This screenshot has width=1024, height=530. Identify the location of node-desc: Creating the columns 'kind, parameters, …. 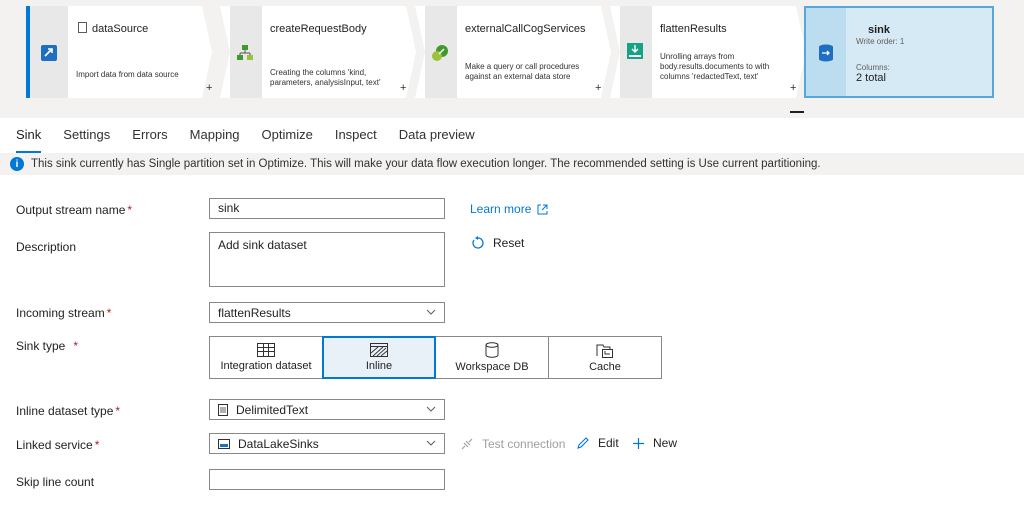
(325, 77).